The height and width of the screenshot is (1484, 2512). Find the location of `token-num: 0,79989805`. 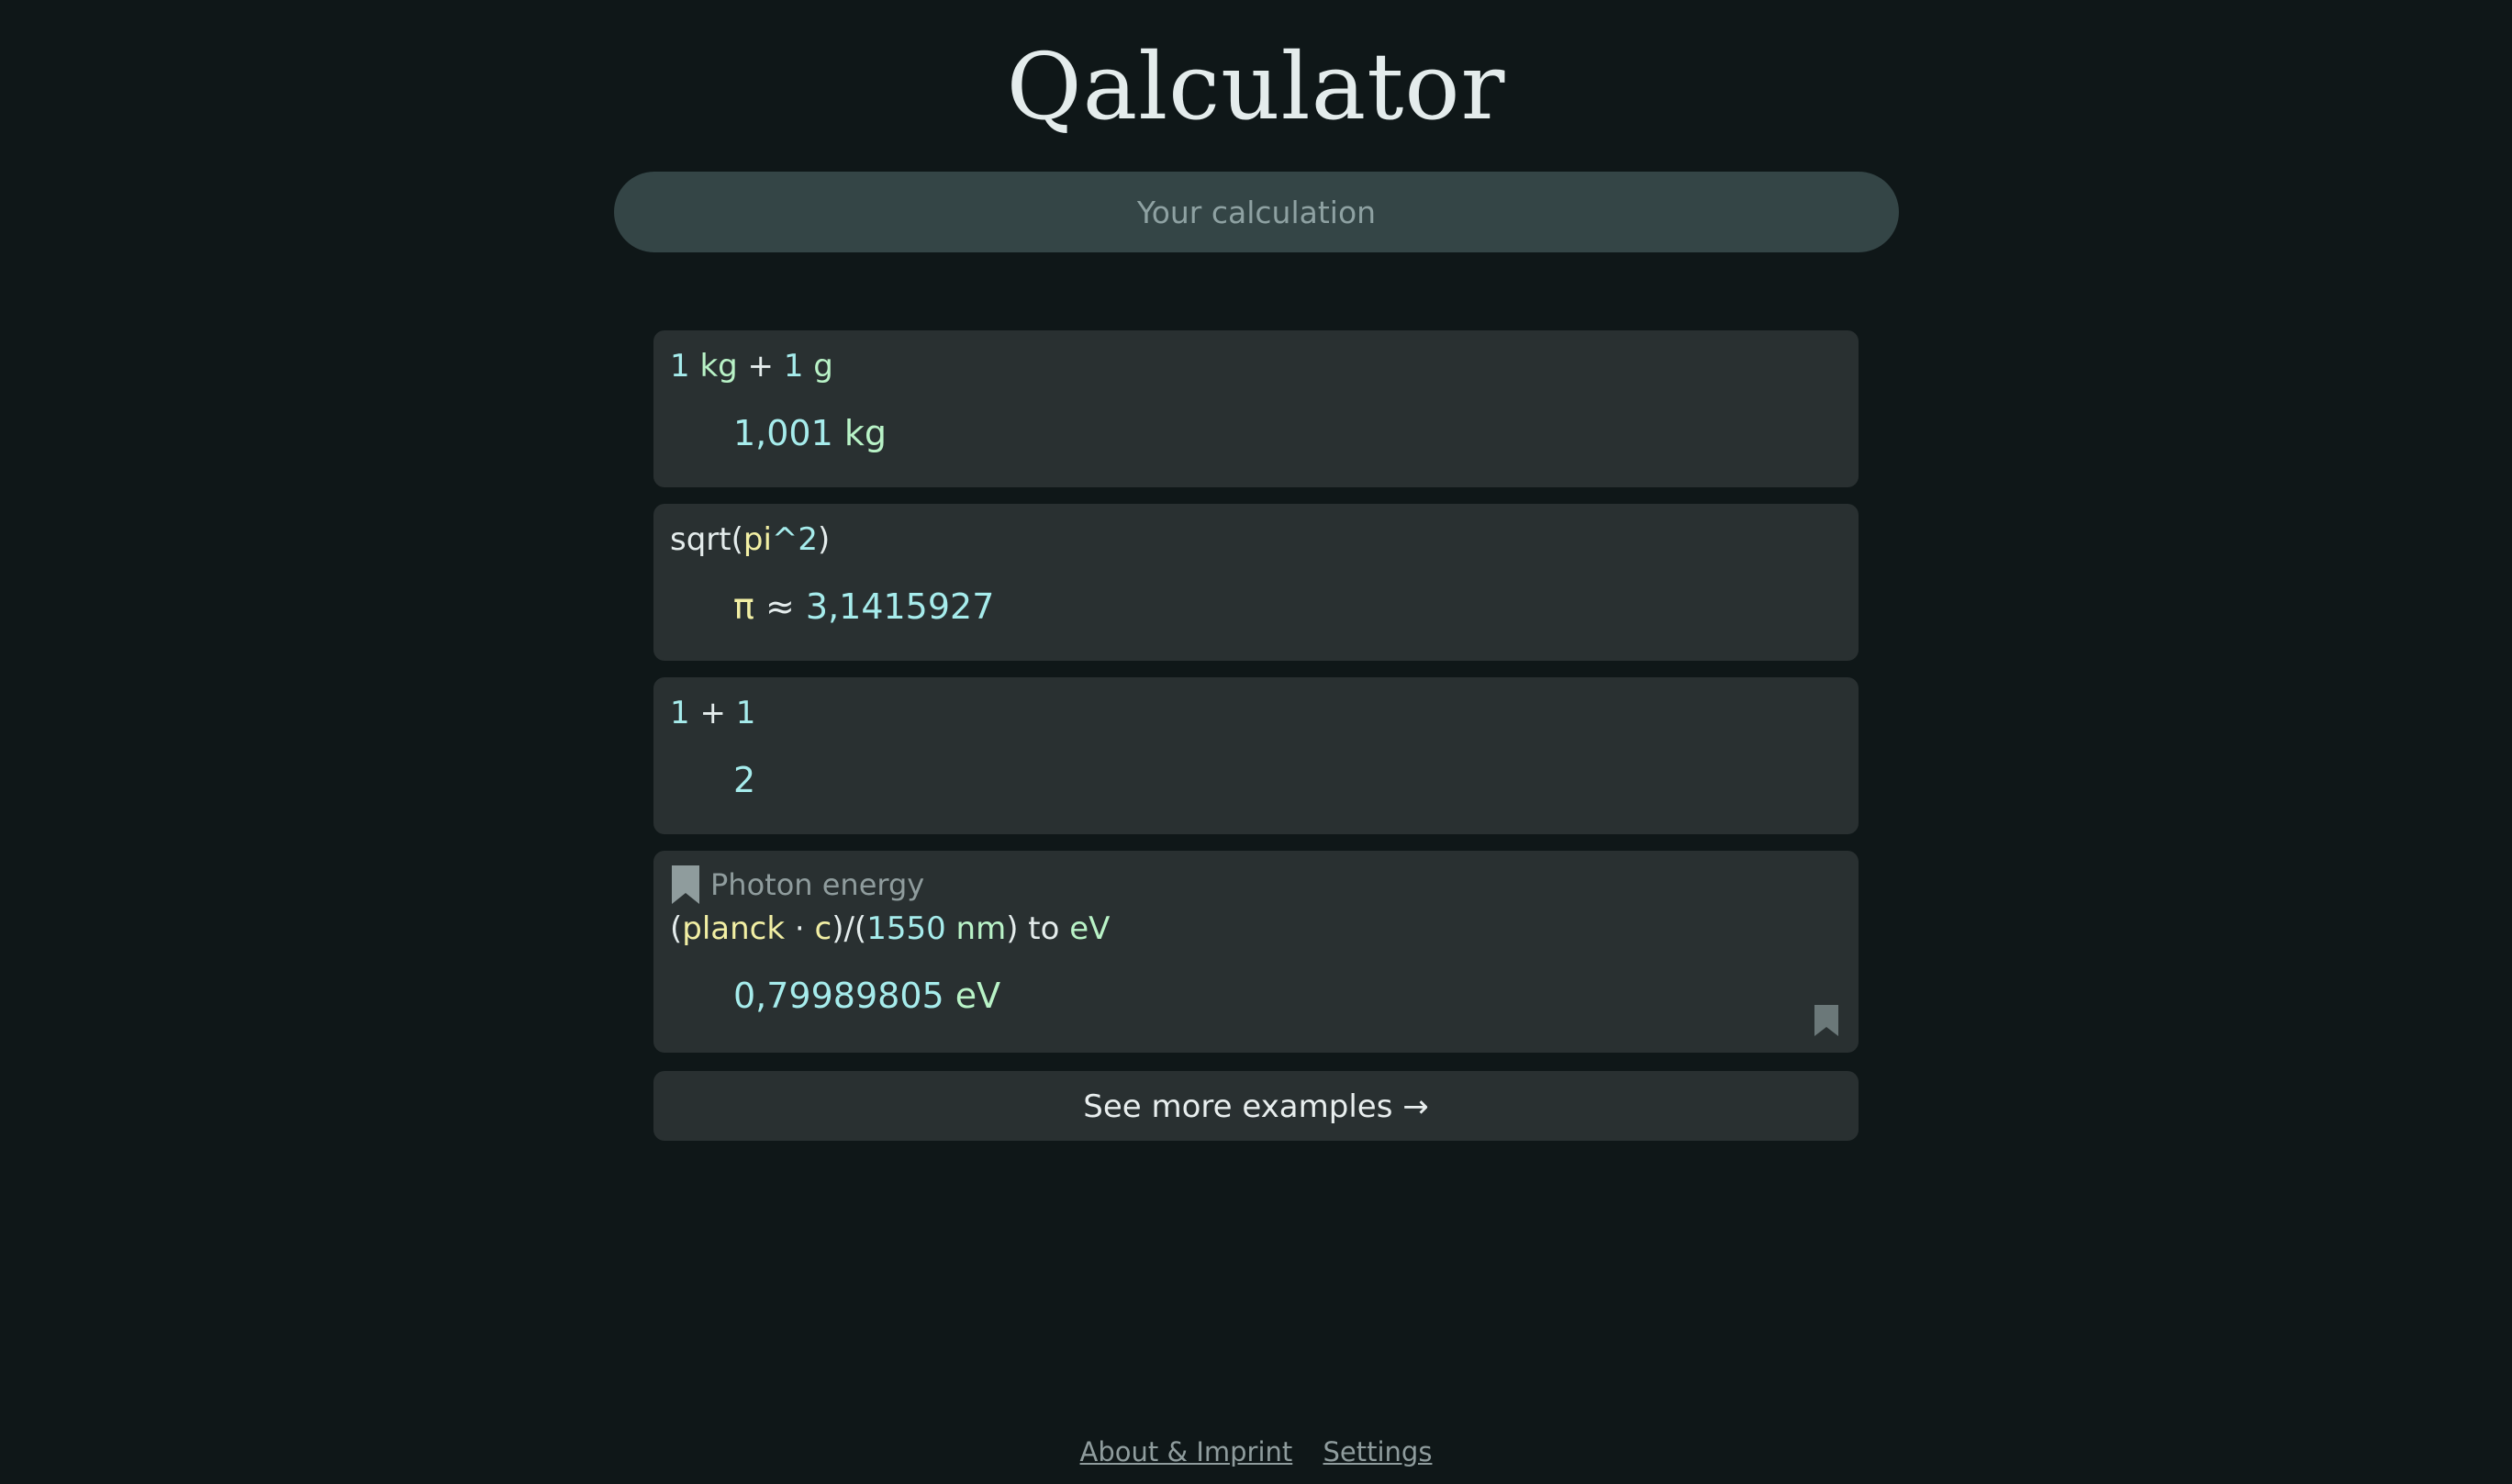

token-num: 0,79989805 is located at coordinates (838, 996).